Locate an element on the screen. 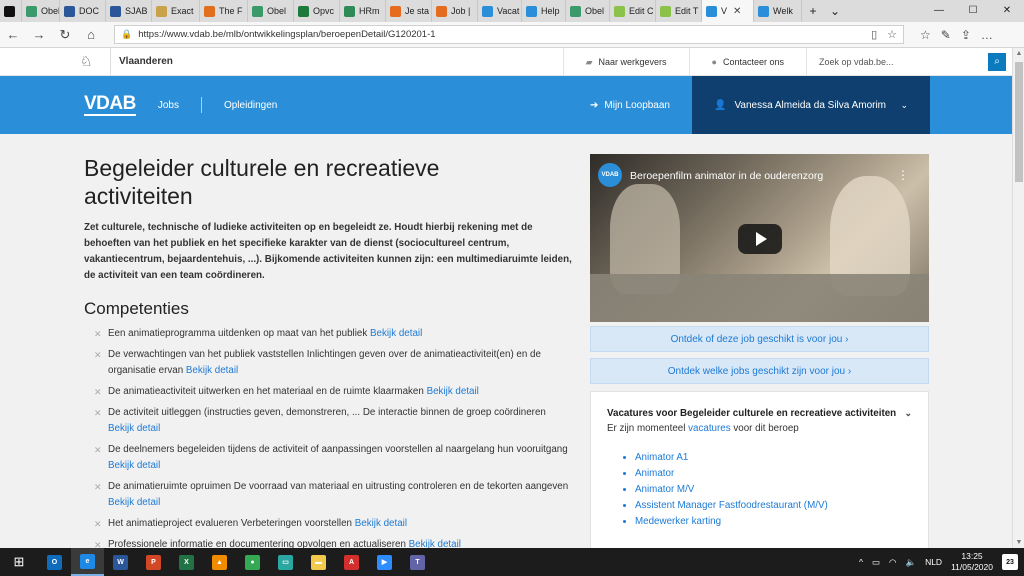 The image size is (1024, 576). taskbar-app: ▶ is located at coordinates (384, 562).